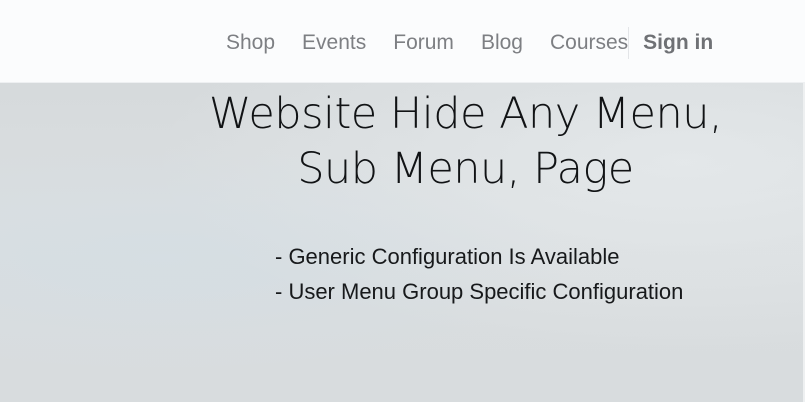 The width and height of the screenshot is (805, 402). I want to click on feature-item: - User Menu Group Specific Configuration, so click(479, 291).